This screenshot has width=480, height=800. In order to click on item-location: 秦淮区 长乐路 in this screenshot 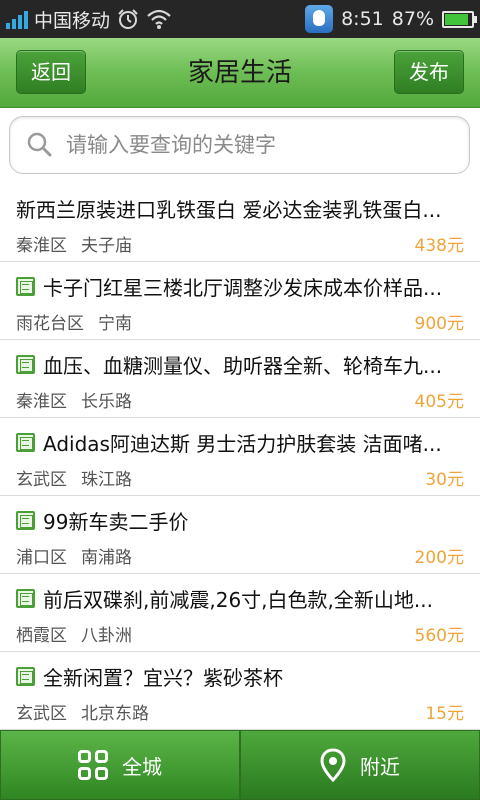, I will do `click(74, 399)`.